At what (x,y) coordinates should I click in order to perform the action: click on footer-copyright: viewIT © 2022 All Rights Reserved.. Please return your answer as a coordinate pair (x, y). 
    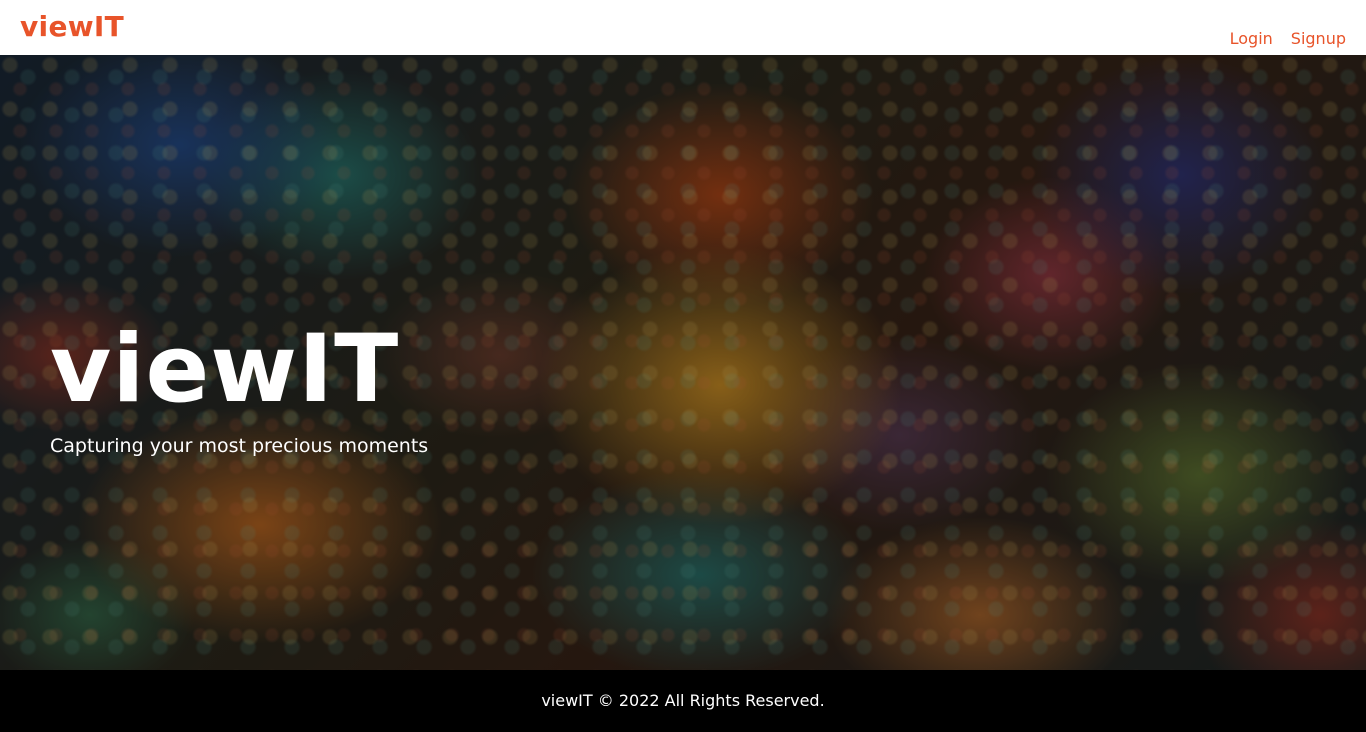
    Looking at the image, I should click on (683, 700).